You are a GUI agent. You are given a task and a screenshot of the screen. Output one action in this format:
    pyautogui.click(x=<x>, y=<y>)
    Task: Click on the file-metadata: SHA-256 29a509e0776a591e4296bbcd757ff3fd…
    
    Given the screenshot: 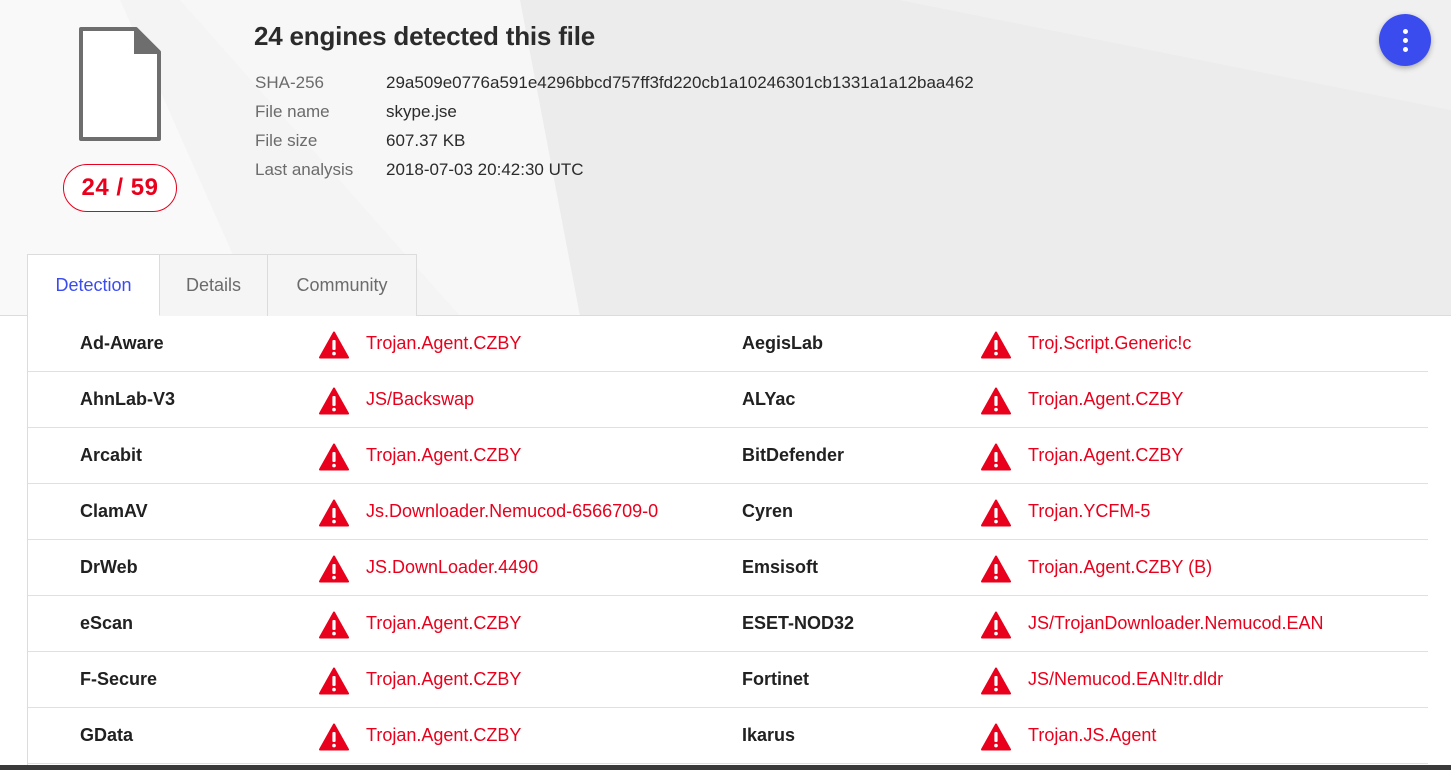 What is the action you would take?
    pyautogui.click(x=614, y=126)
    